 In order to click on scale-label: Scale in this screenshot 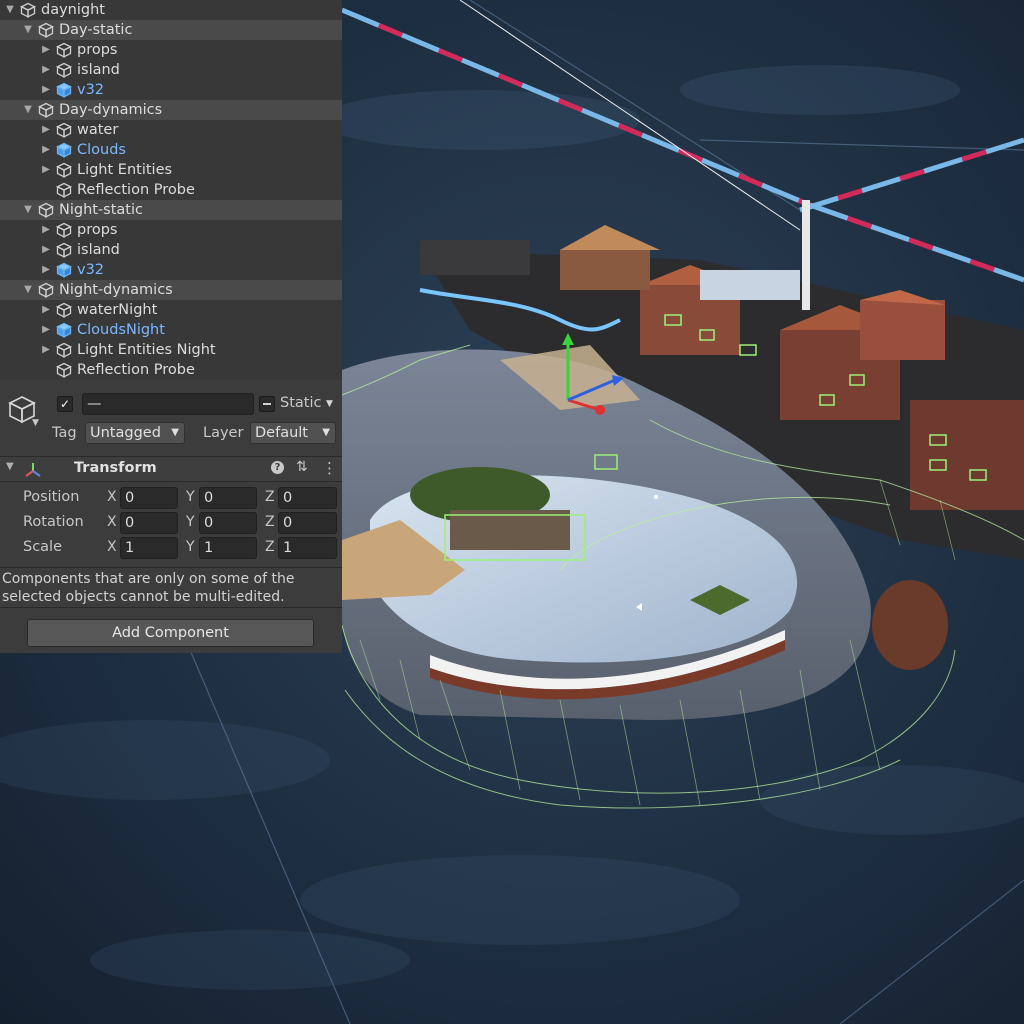, I will do `click(42, 547)`.